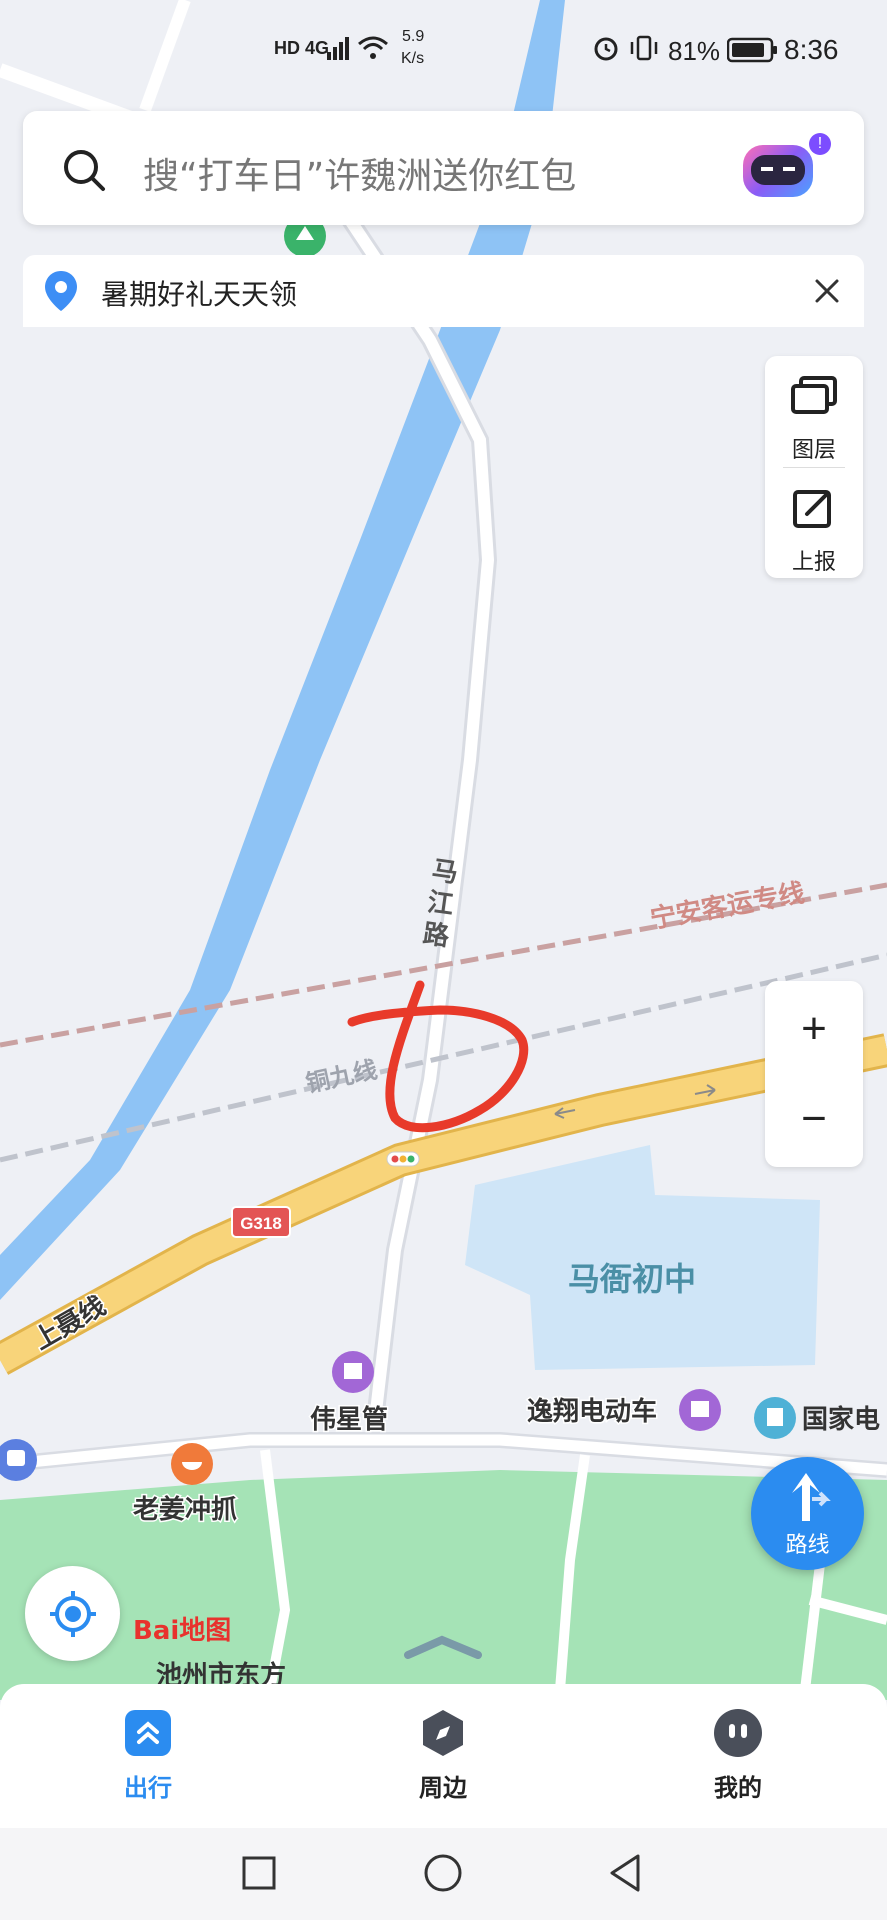 Image resolution: width=887 pixels, height=1920 pixels. Describe the element at coordinates (778, 171) in the screenshot. I see `assistant-avatar-icon` at that location.